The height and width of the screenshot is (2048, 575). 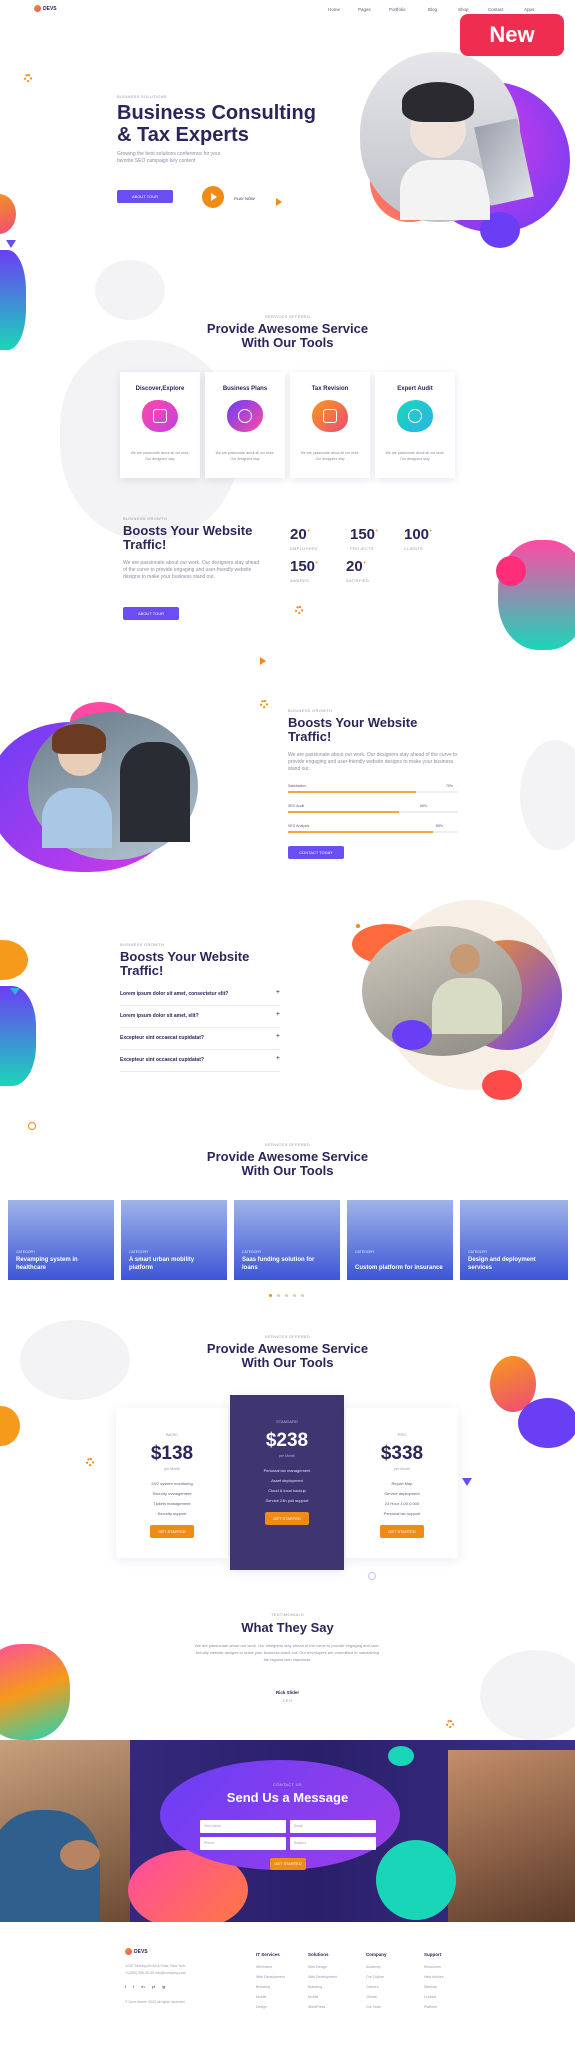 I want to click on project-category: CATEGORY, so click(x=252, y=1252).